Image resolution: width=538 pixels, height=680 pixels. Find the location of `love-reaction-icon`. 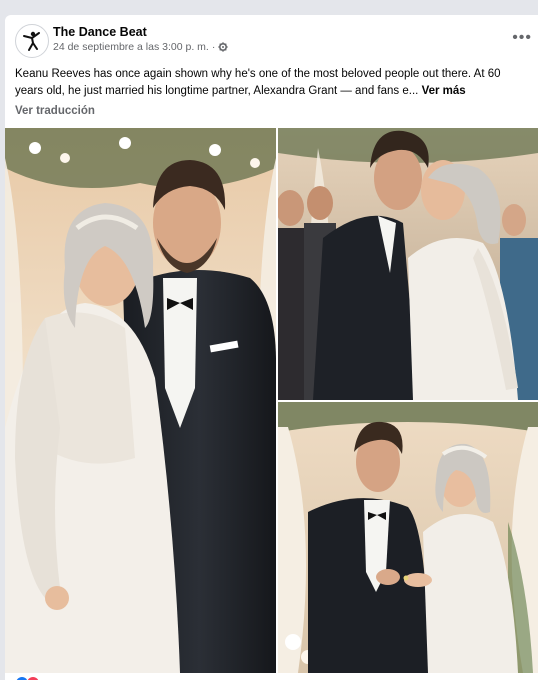

love-reaction-icon is located at coordinates (33, 678).